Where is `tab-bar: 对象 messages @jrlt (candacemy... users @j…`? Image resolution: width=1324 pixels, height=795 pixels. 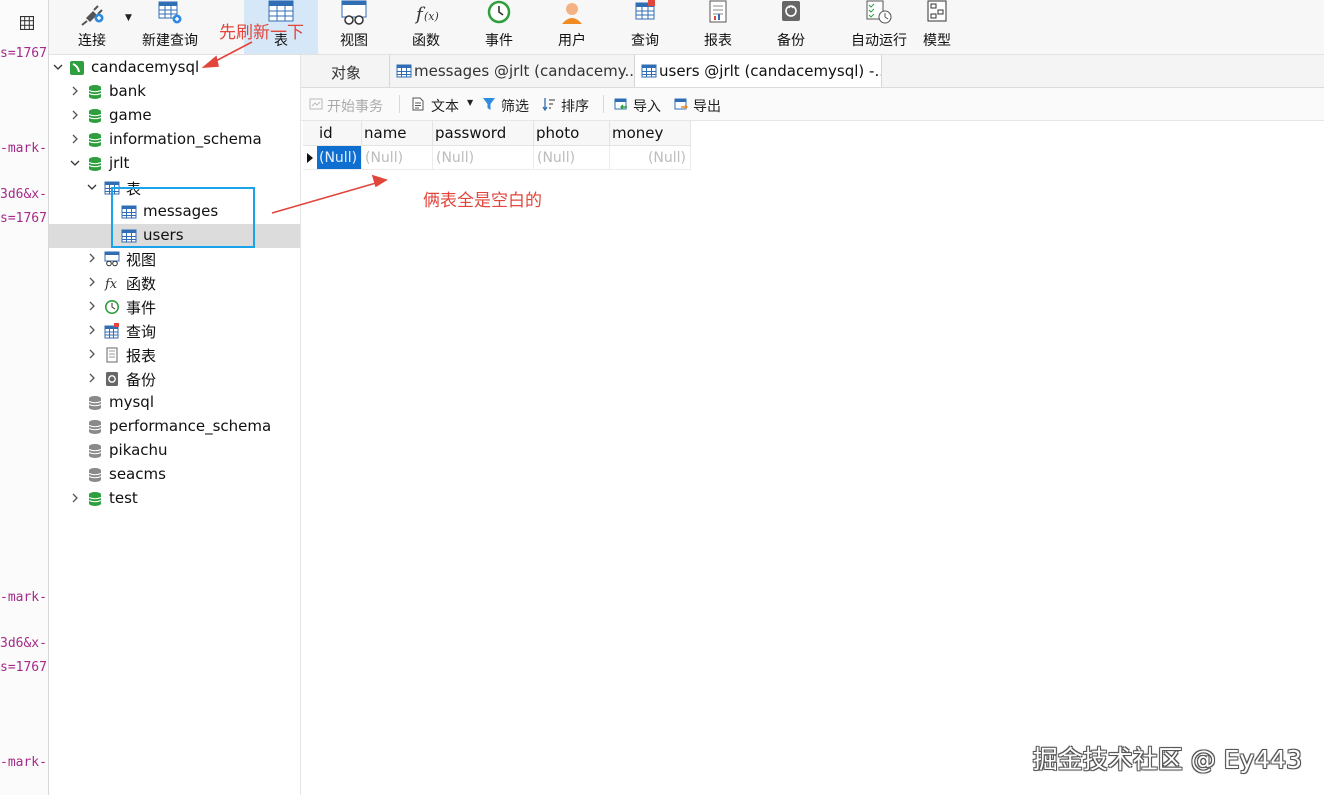
tab-bar: 对象 messages @jrlt (candacemy... users @j… is located at coordinates (812, 71).